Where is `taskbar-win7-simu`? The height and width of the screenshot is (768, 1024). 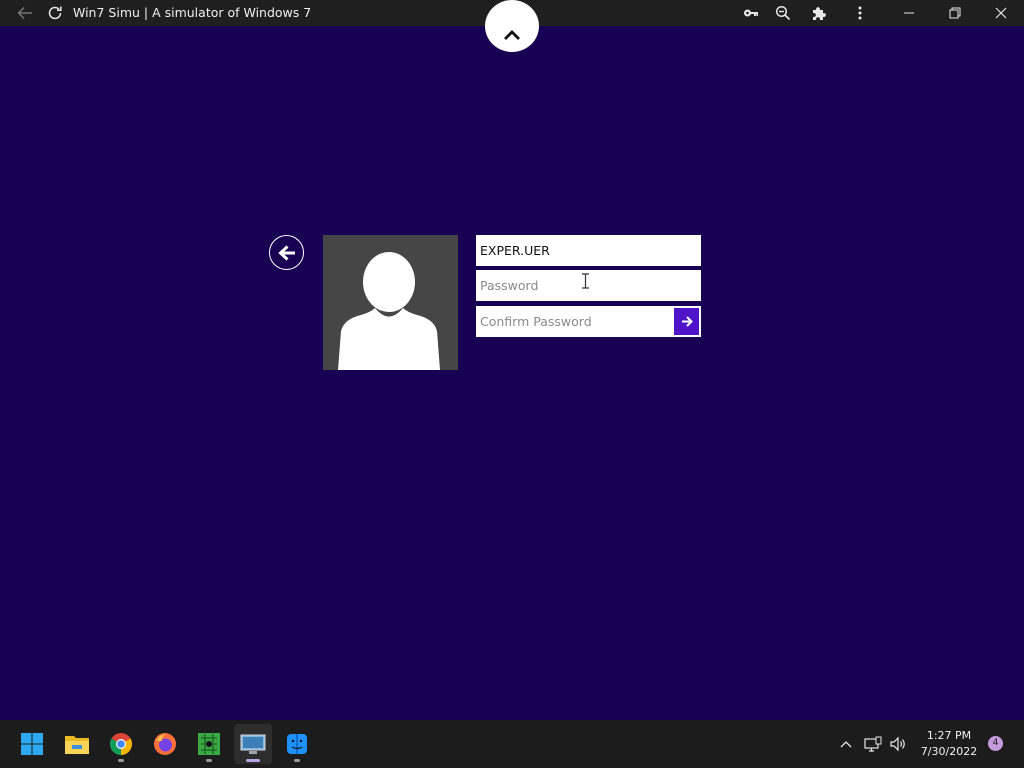 taskbar-win7-simu is located at coordinates (253, 744).